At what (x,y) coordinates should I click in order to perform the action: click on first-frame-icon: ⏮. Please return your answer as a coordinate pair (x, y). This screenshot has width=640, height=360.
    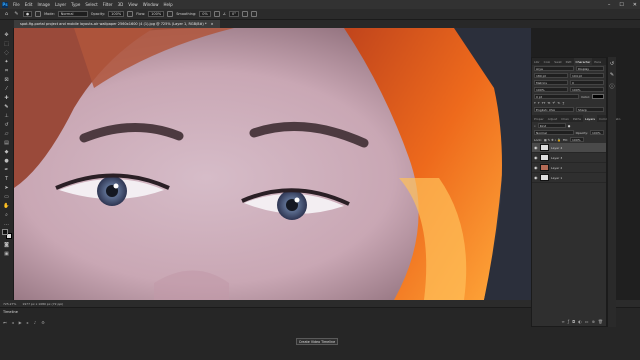
    Looking at the image, I should click on (5, 322).